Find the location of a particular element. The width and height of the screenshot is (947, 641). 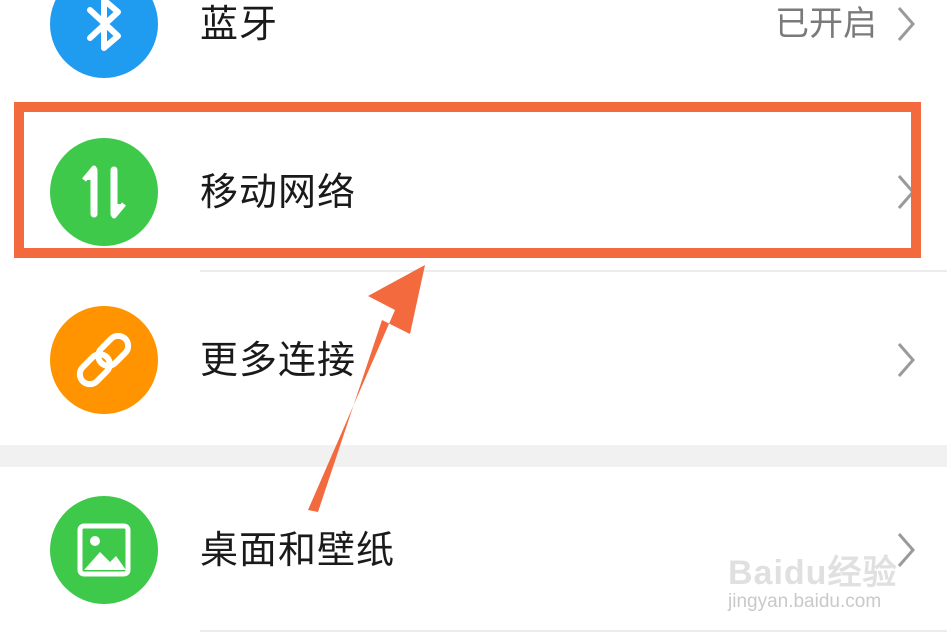

settings-item-label: 桌面和壁纸 is located at coordinates (298, 550).